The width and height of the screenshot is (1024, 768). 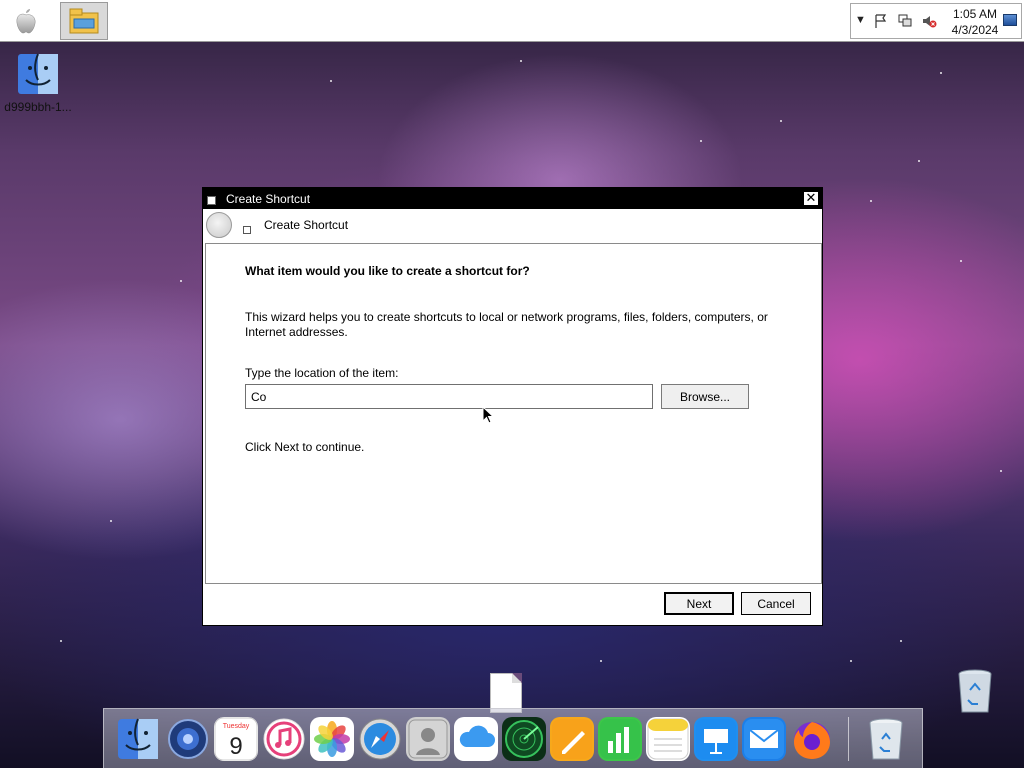 I want to click on dock-notes, so click(x=668, y=739).